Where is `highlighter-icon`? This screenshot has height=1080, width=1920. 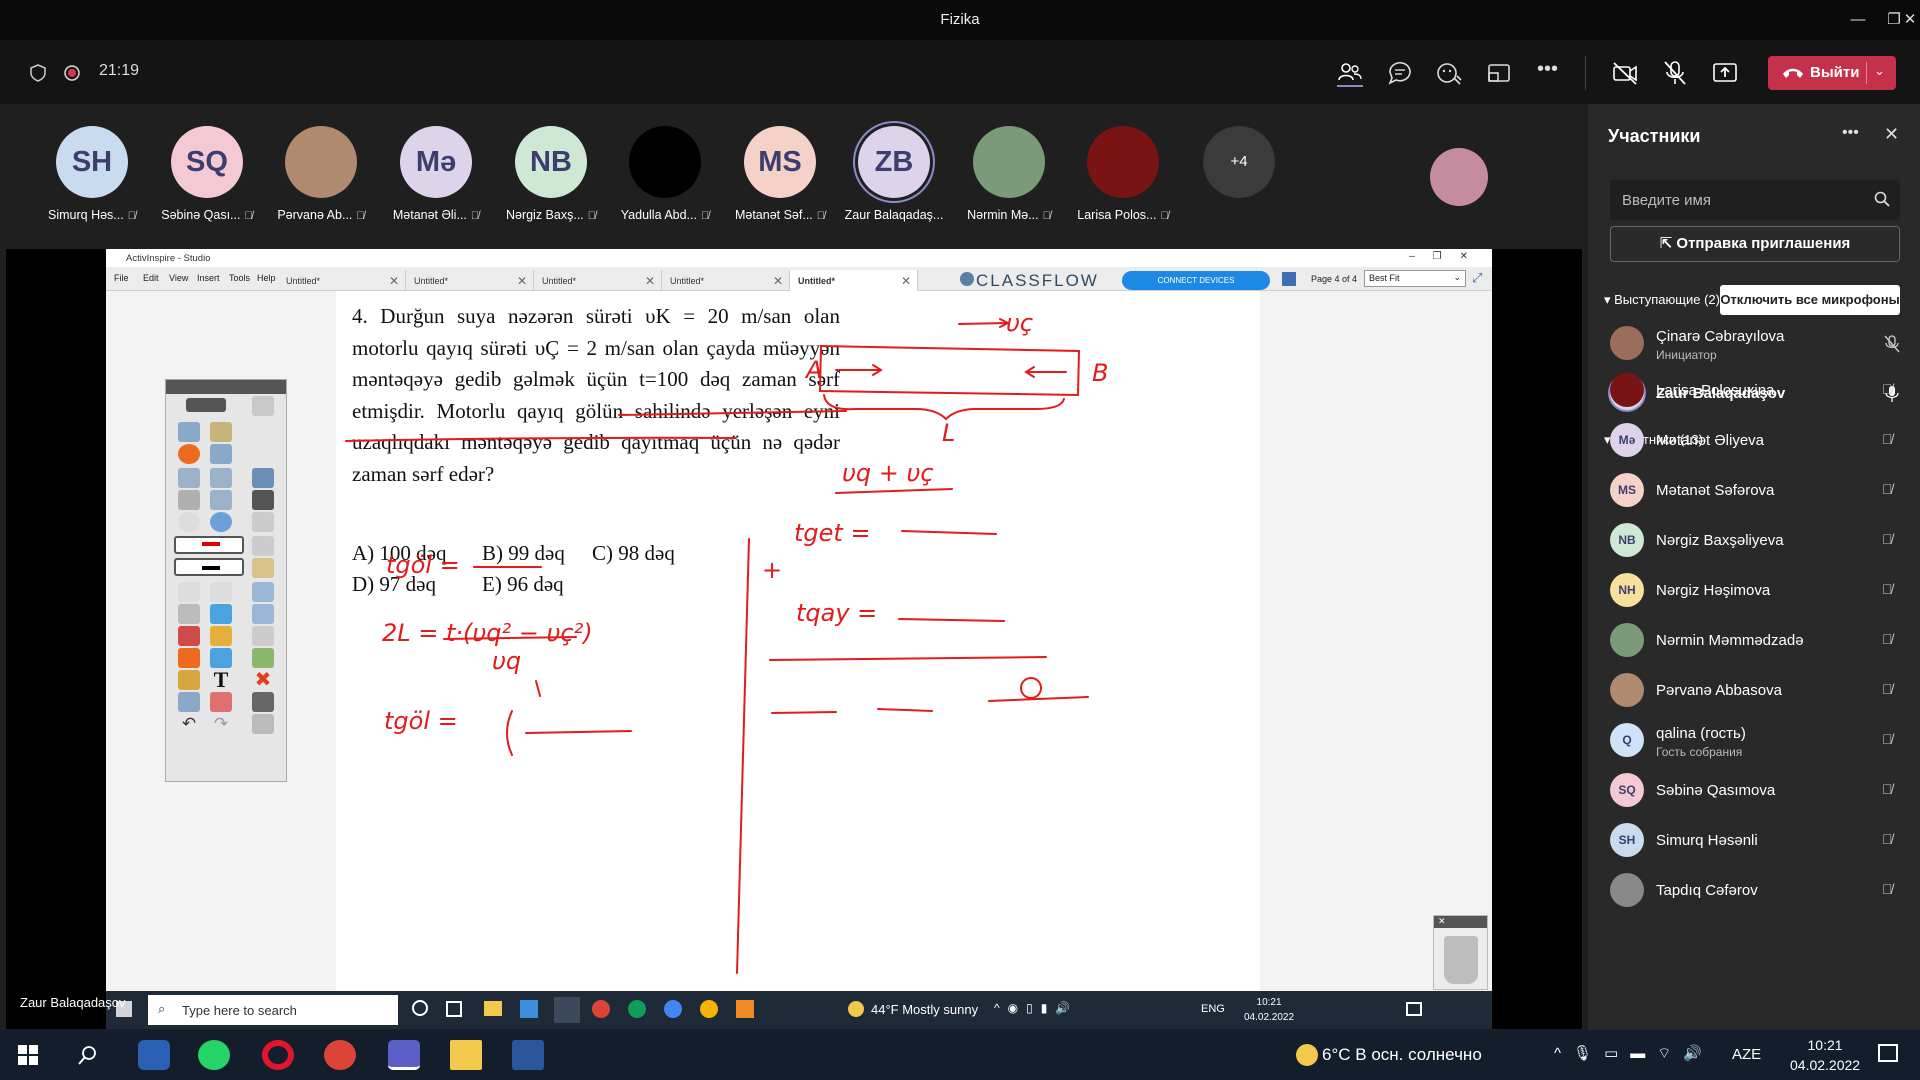 highlighter-icon is located at coordinates (263, 546).